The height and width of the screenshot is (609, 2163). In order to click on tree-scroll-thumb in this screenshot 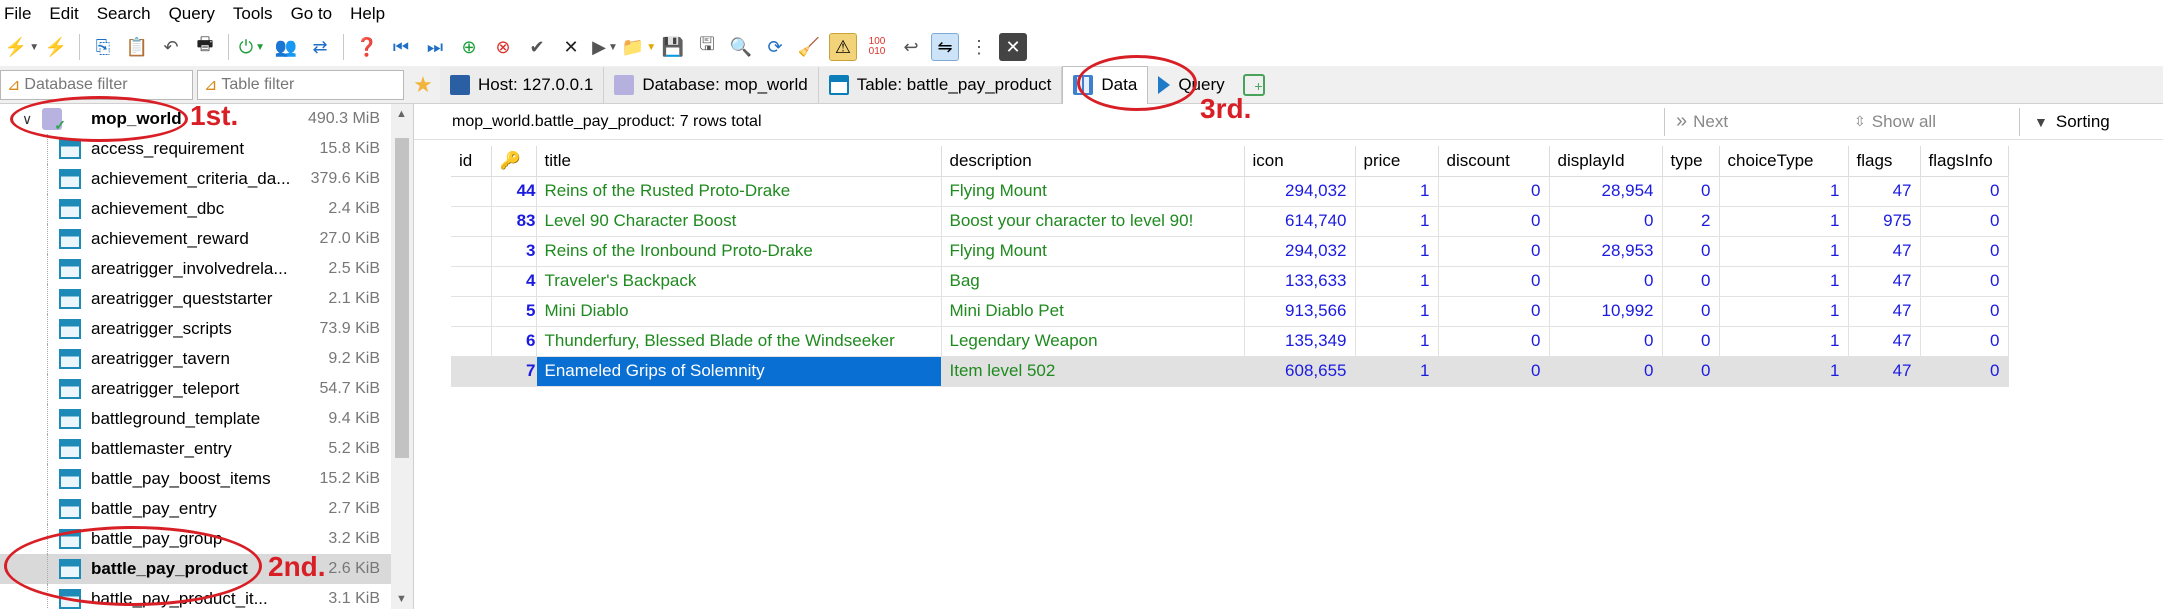, I will do `click(402, 298)`.